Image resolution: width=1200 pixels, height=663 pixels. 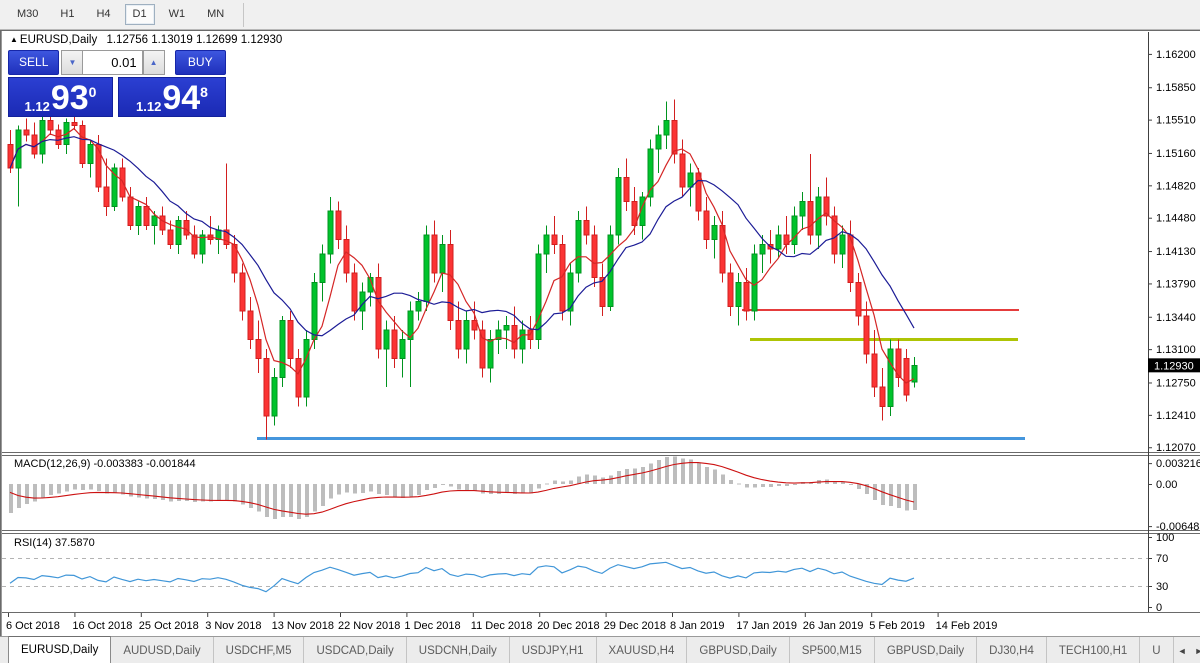 What do you see at coordinates (37, 106) in the screenshot?
I see `bid-prefix: 1.12` at bounding box center [37, 106].